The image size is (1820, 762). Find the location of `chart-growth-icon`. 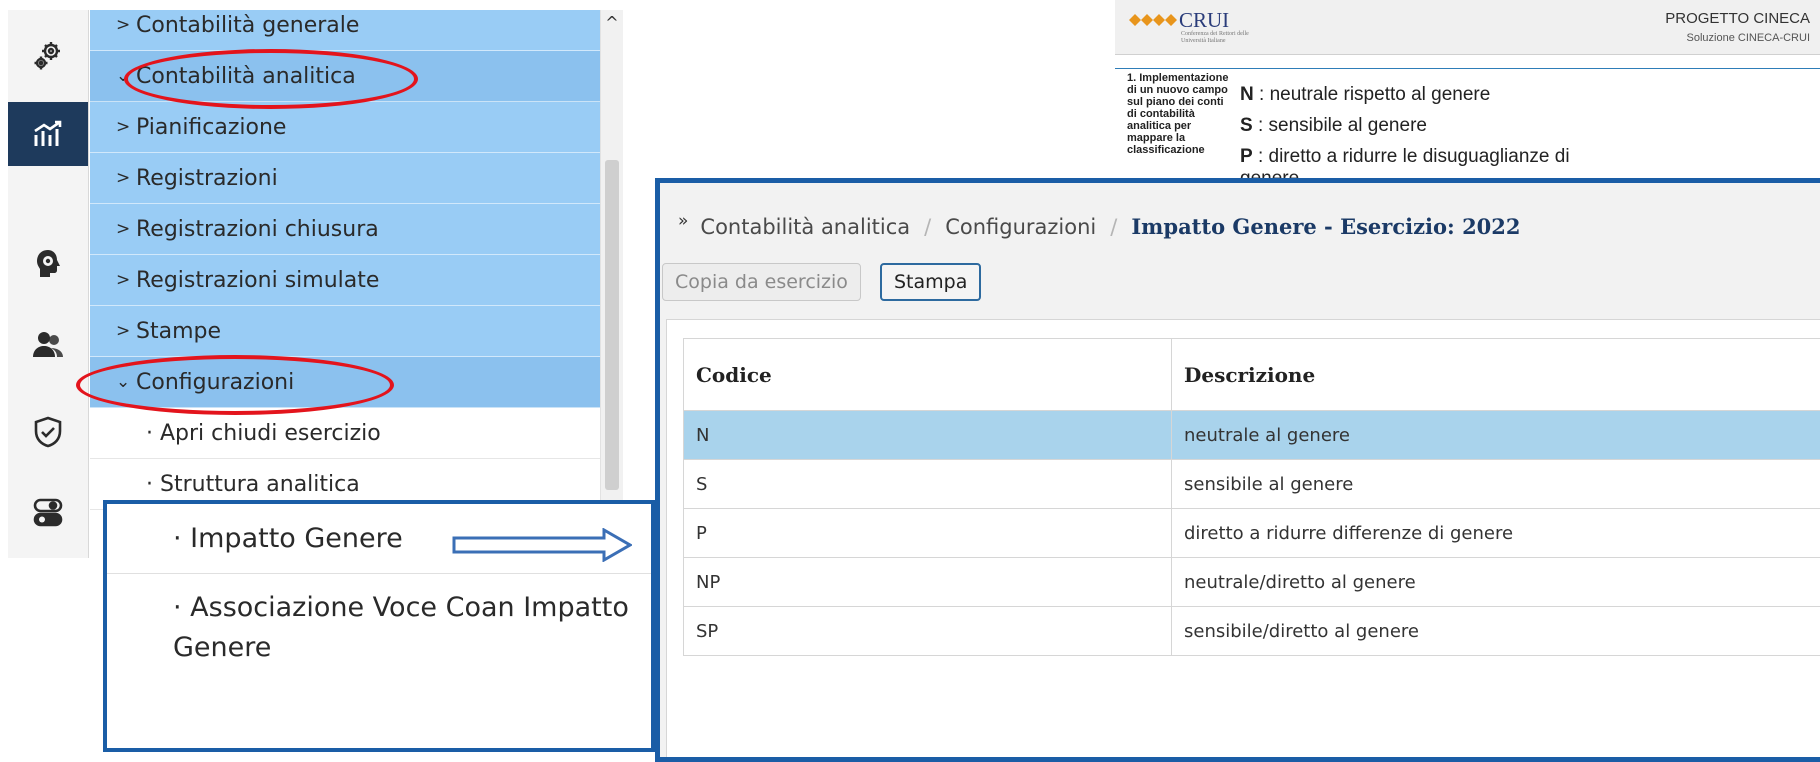

chart-growth-icon is located at coordinates (48, 134).